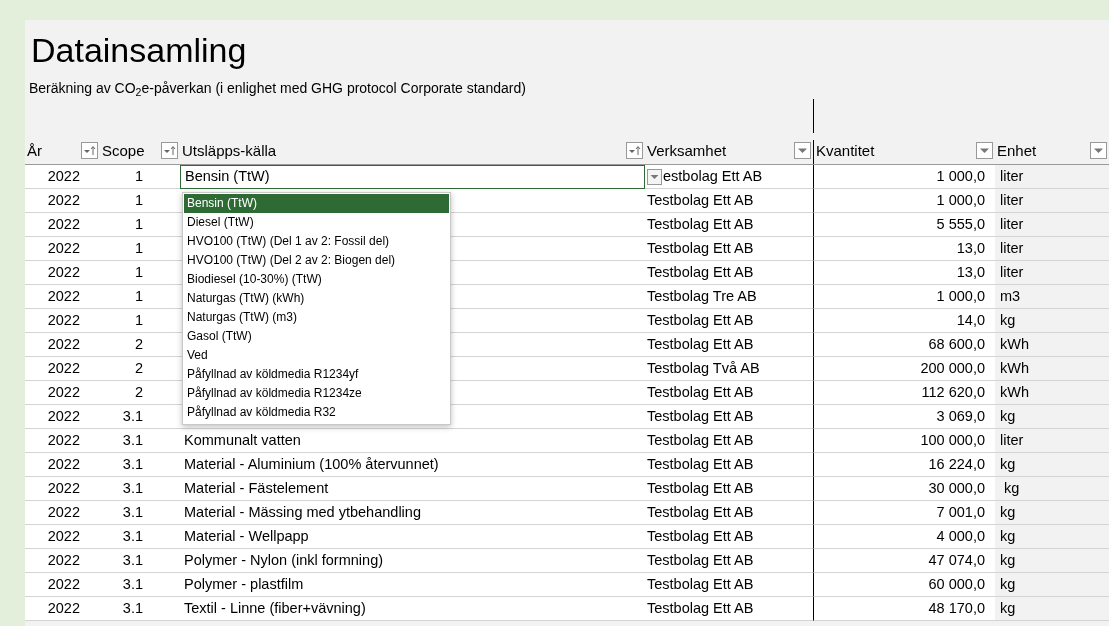  I want to click on column-header: Utsläpps-källa, so click(229, 150).